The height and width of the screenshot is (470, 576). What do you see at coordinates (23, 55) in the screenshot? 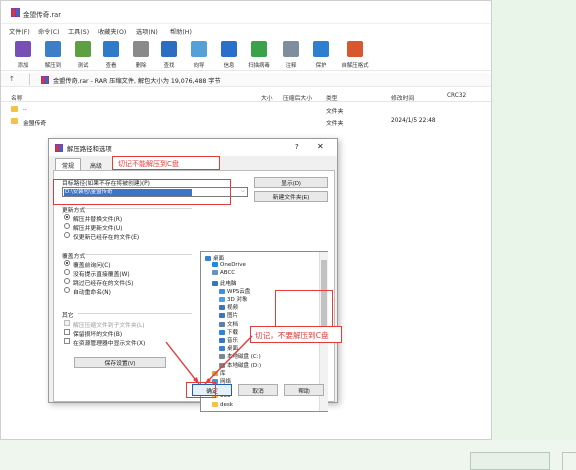
I see `toolbar-add-button: 添加` at bounding box center [23, 55].